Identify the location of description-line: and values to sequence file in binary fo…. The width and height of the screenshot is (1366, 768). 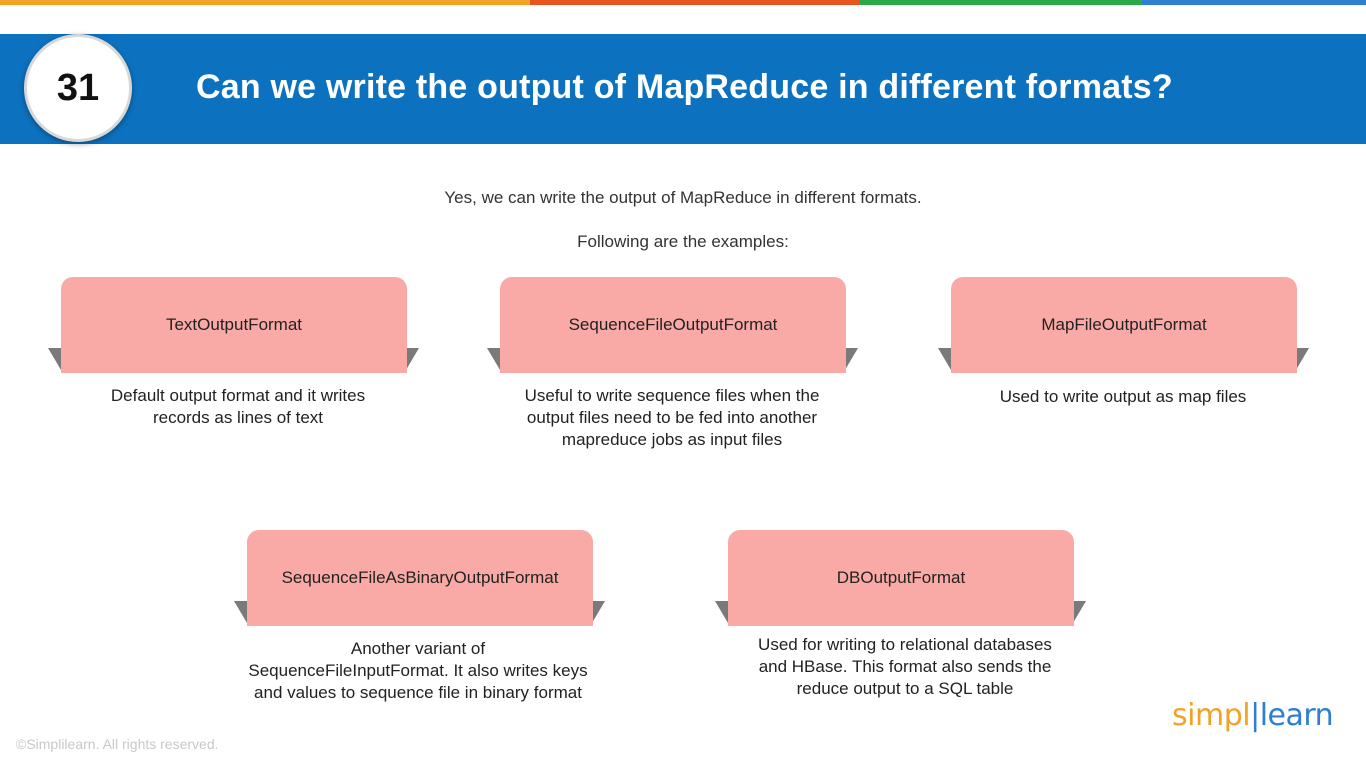
(418, 692).